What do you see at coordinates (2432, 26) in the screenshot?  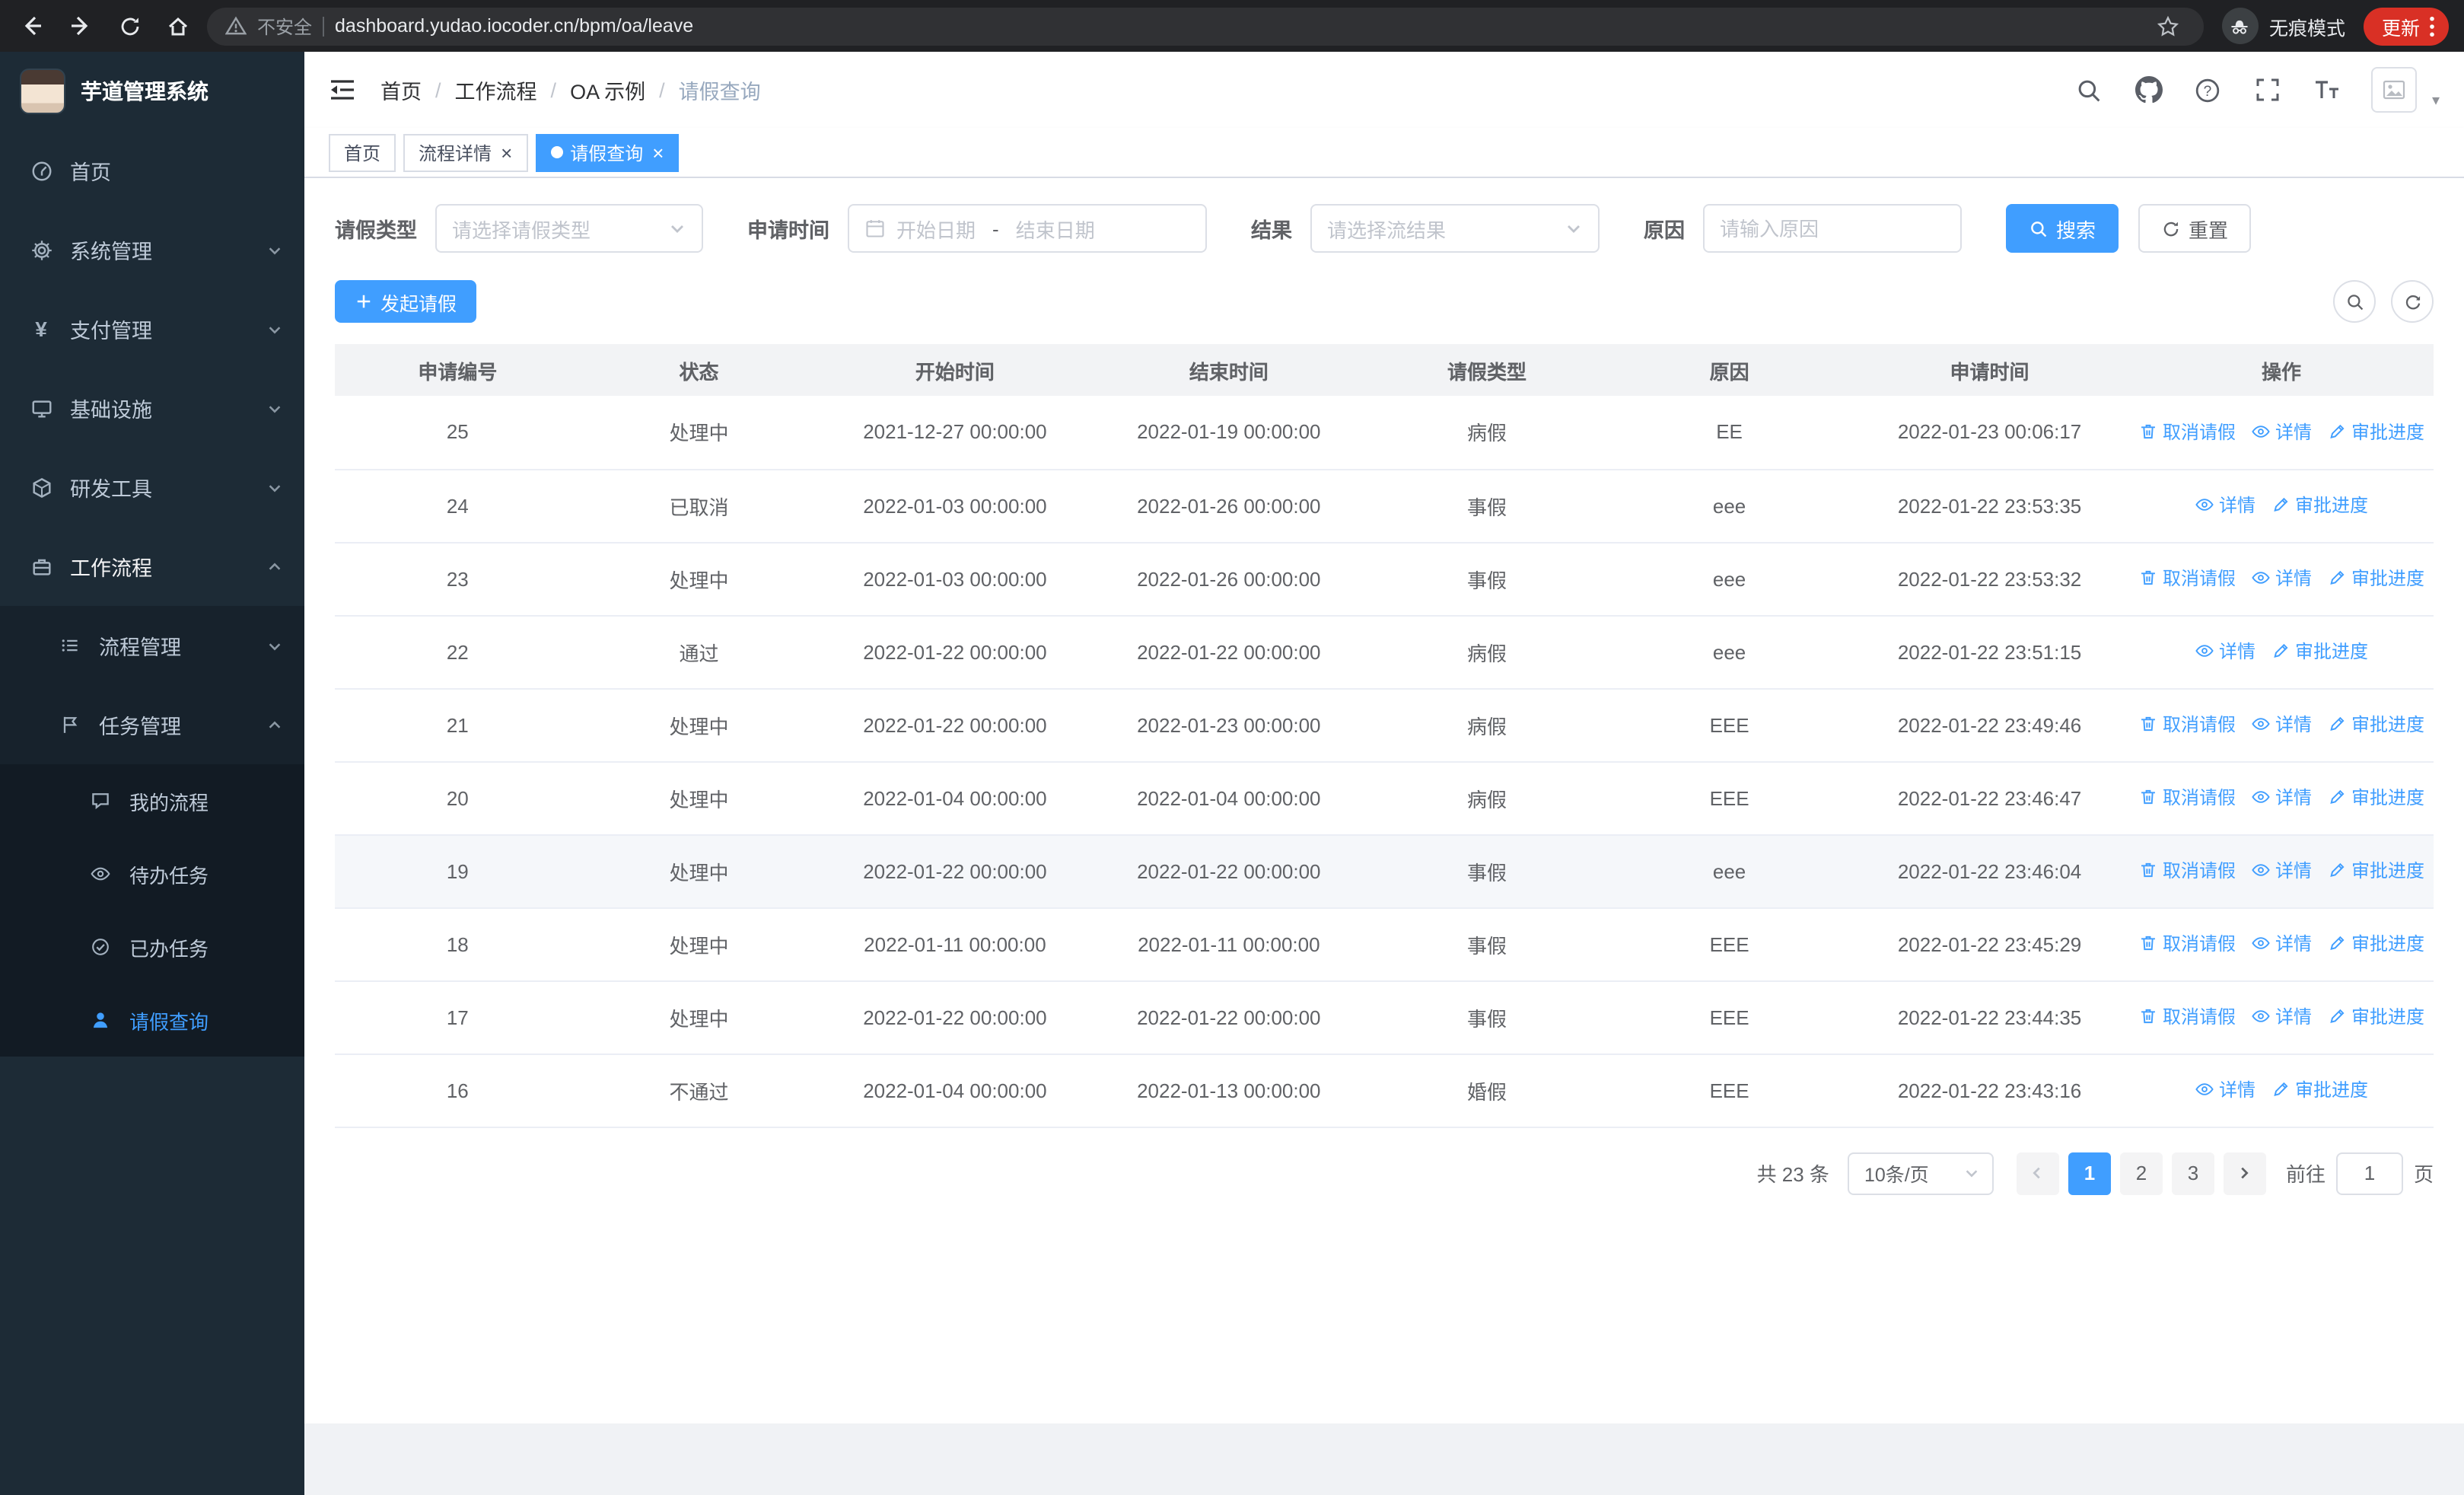 I see `menu-dots-icon` at bounding box center [2432, 26].